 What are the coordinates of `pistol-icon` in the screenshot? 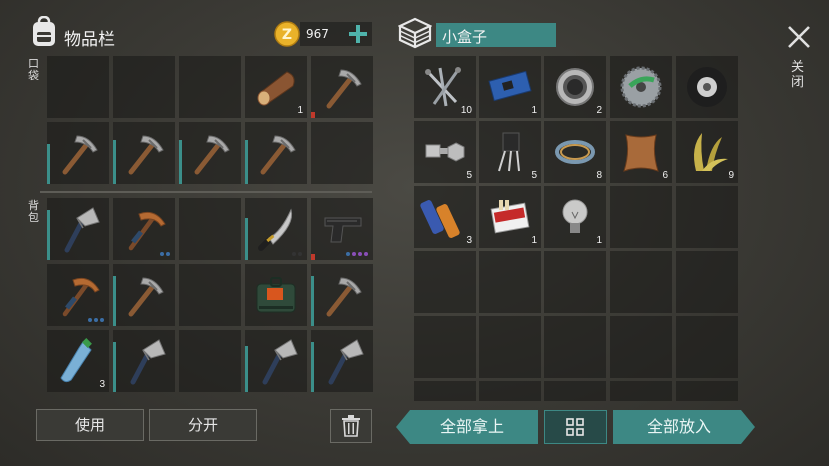 It's located at (343, 230).